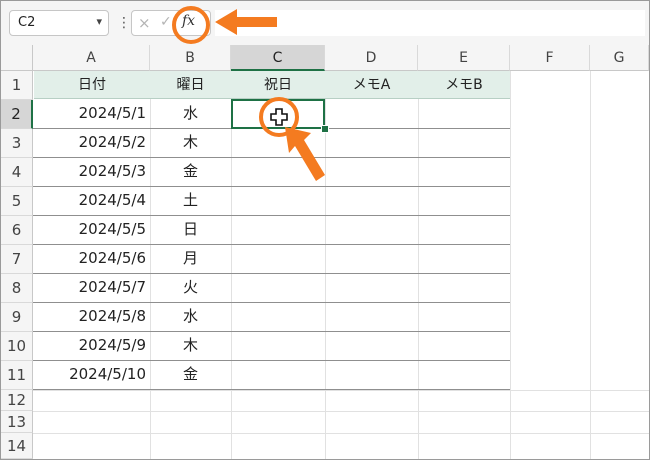 This screenshot has height=460, width=650. What do you see at coordinates (17, 114) in the screenshot?
I see `row-header-2: 2` at bounding box center [17, 114].